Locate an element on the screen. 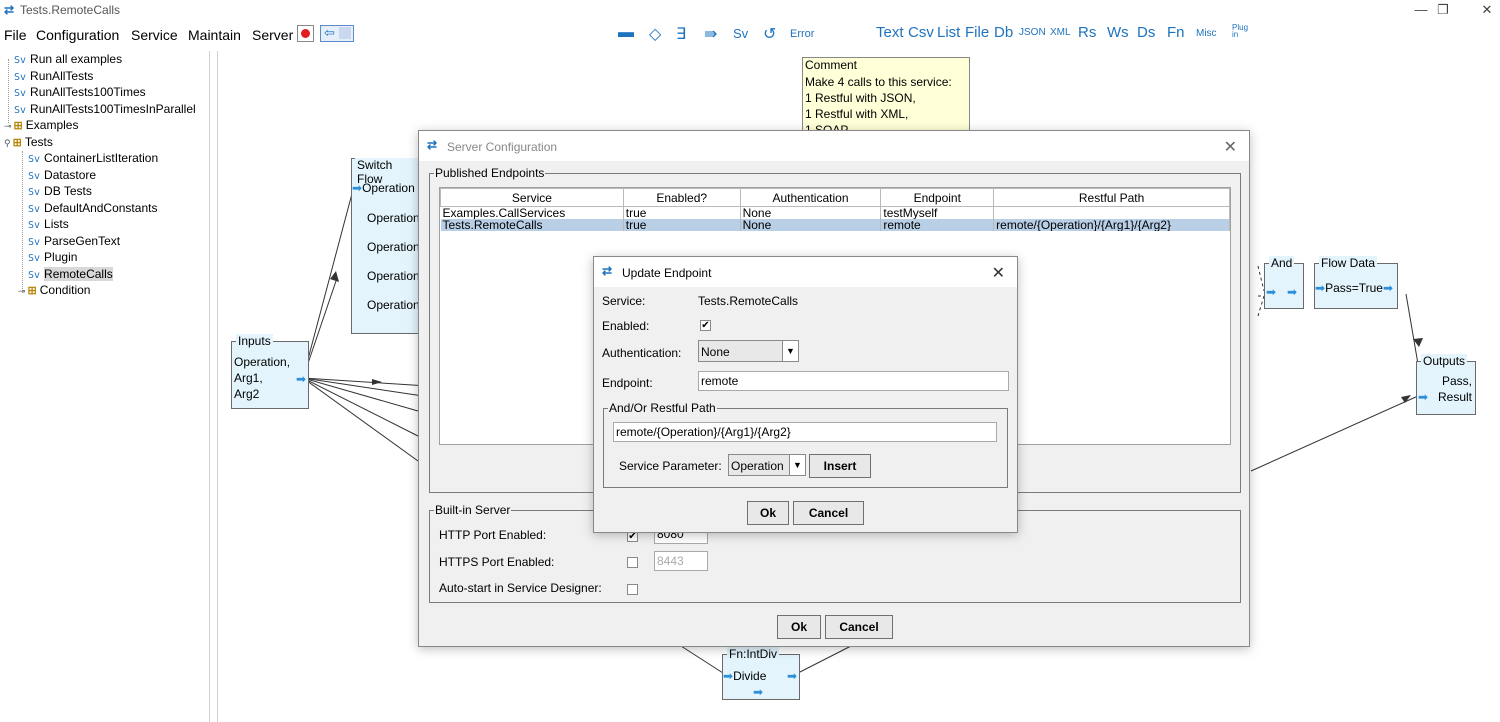 The image size is (1500, 722). authentication-select: None ▼ is located at coordinates (748, 351).